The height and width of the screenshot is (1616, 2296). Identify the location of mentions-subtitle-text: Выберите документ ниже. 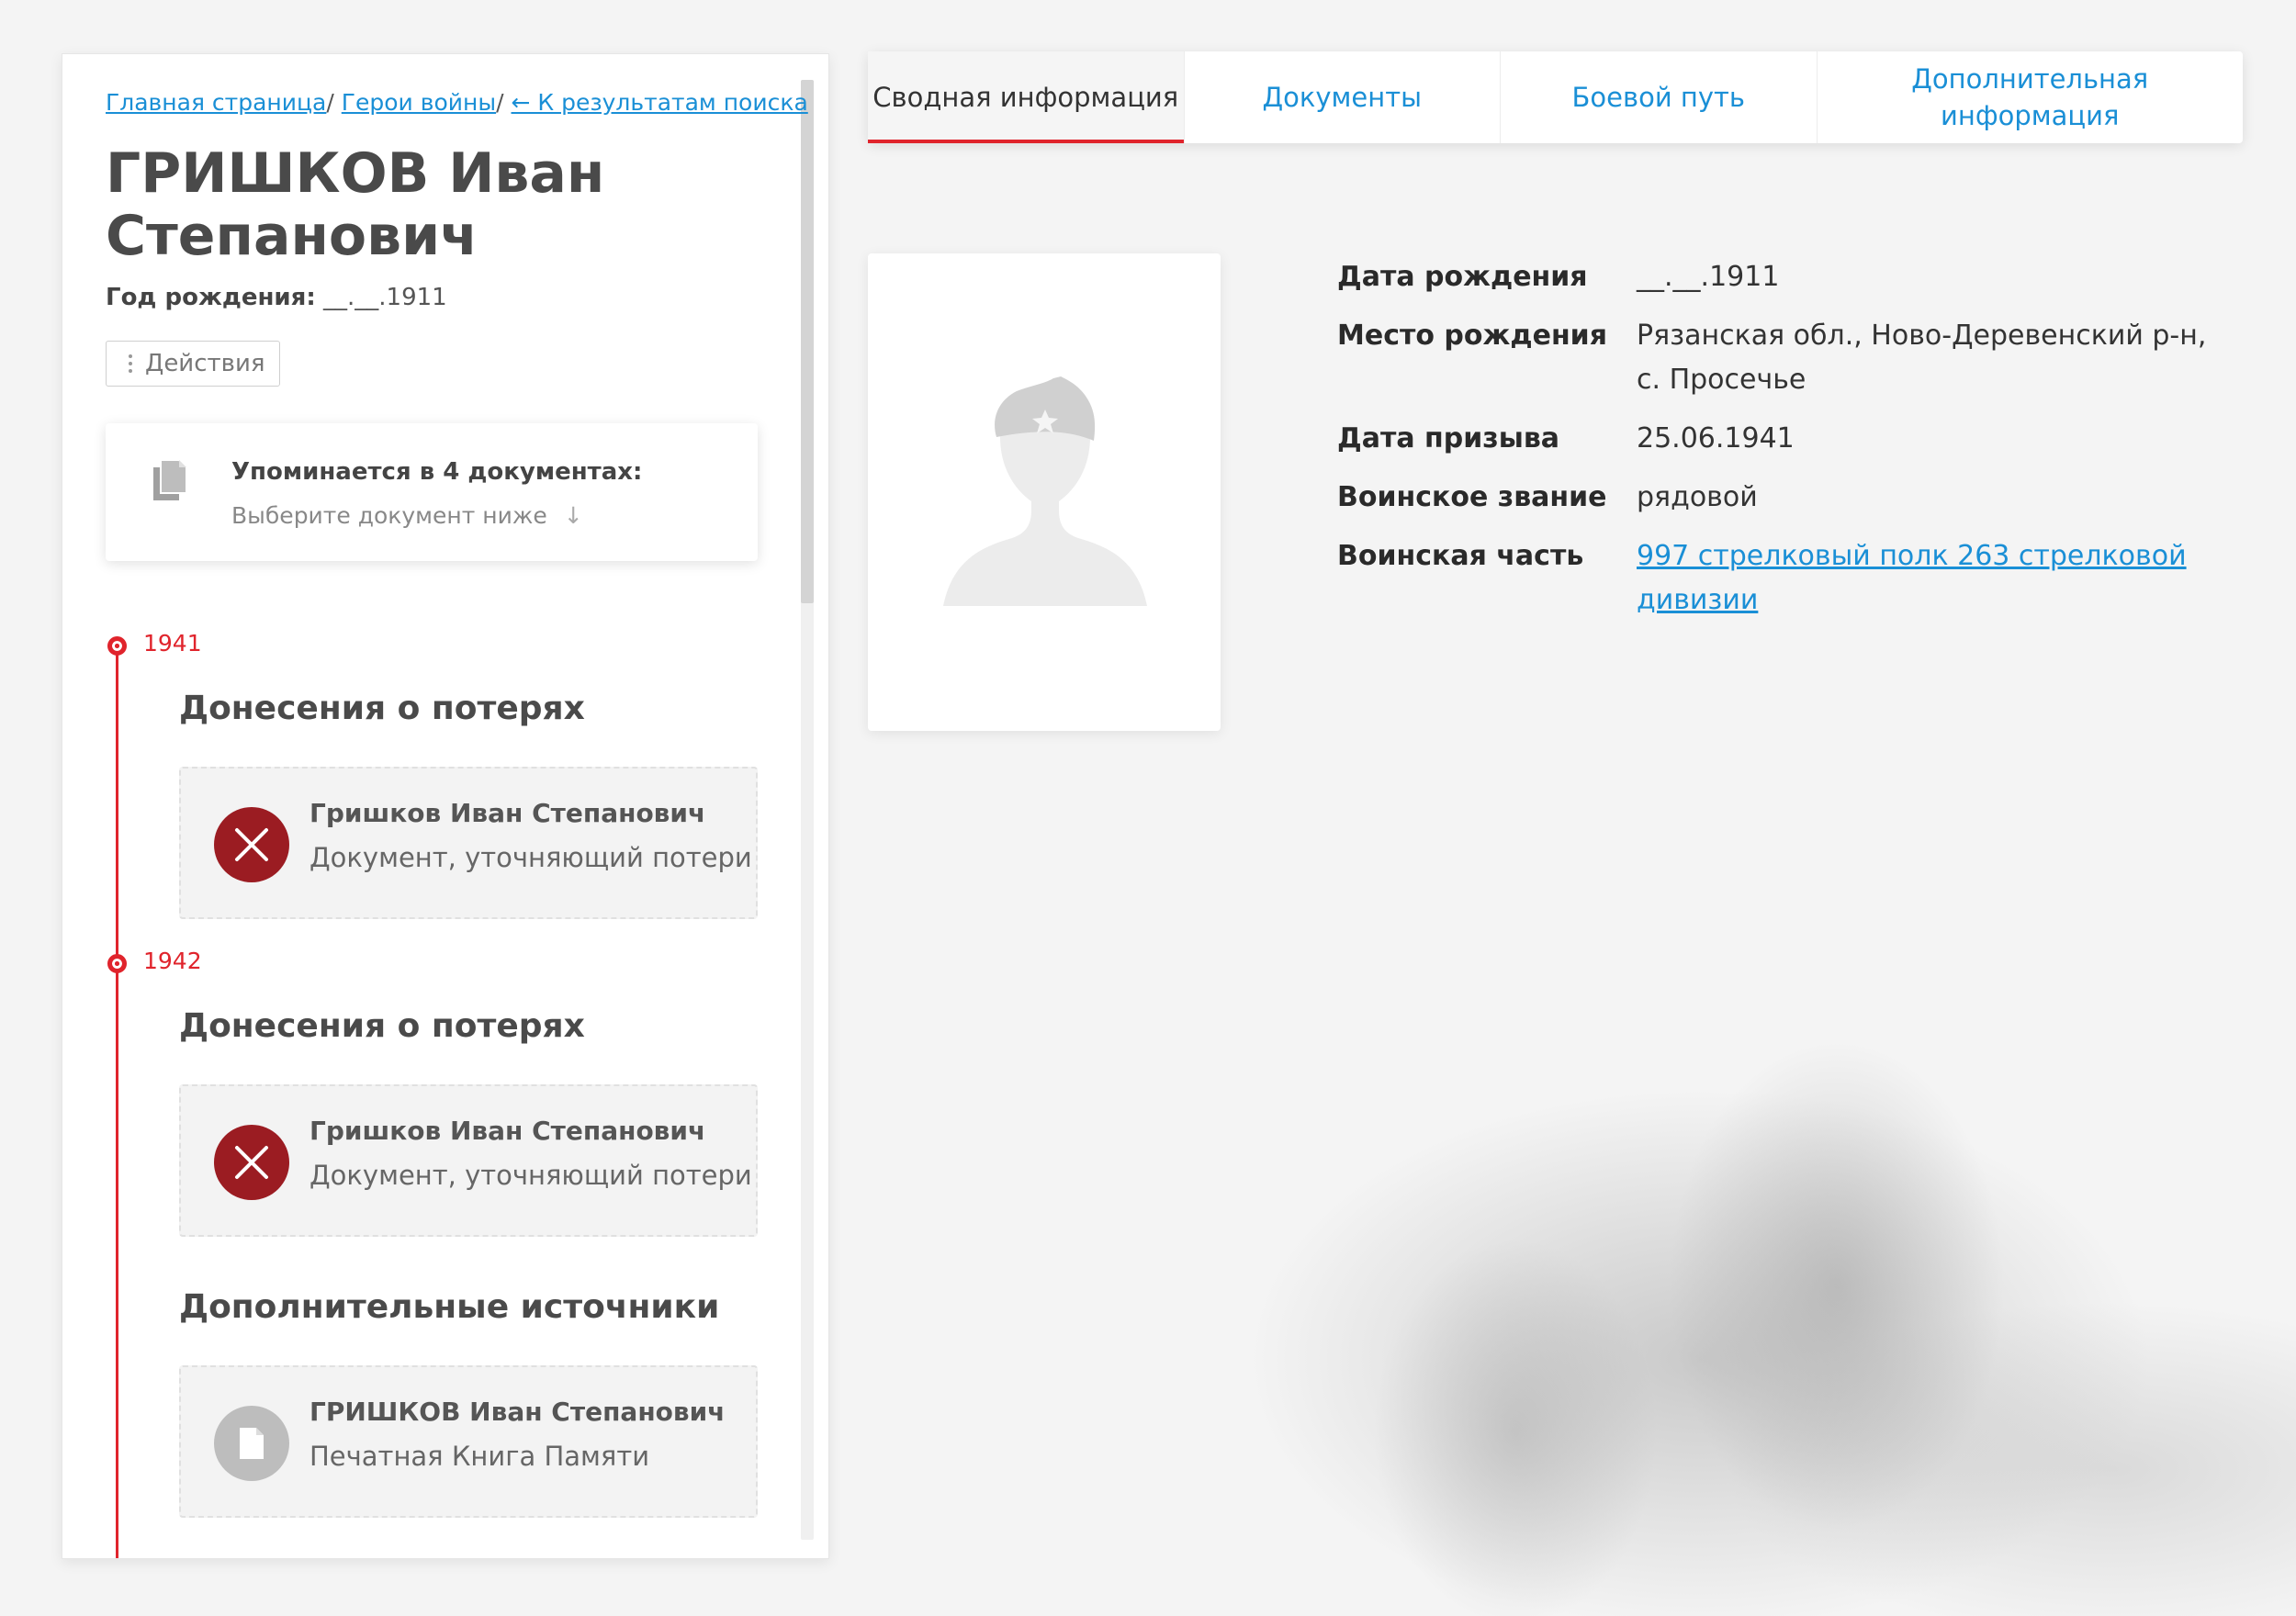
(389, 516).